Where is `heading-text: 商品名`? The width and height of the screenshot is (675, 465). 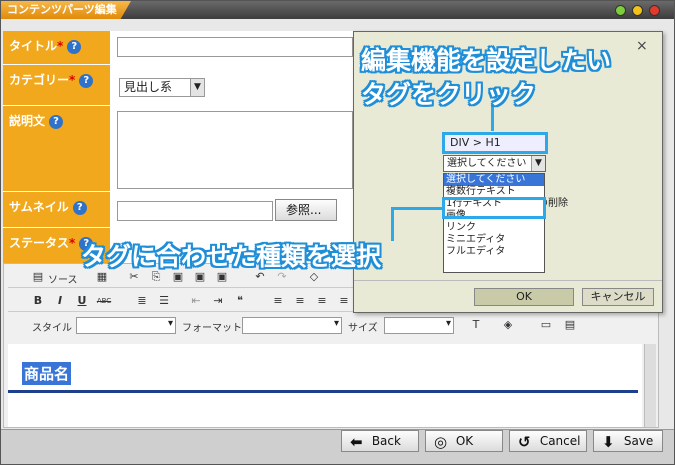
heading-text: 商品名 is located at coordinates (47, 373).